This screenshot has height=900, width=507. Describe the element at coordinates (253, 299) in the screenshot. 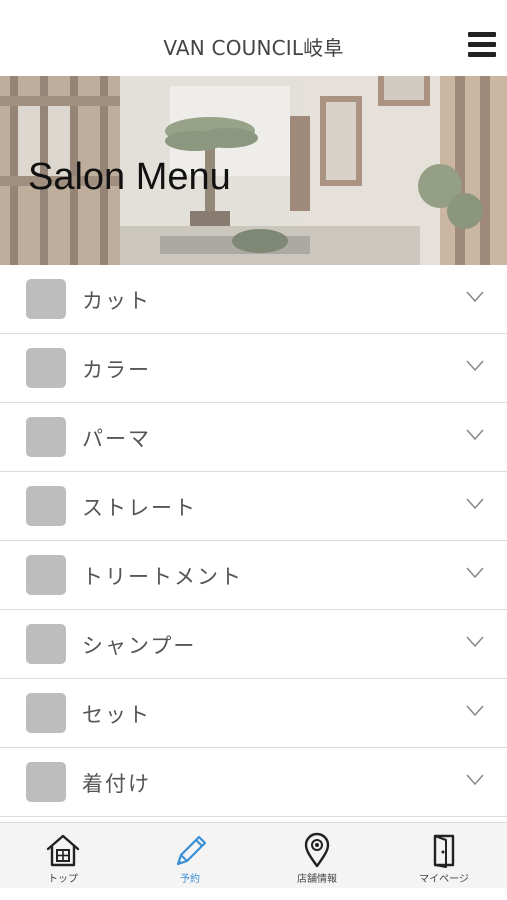

I see `menu-item-cut: カット` at that location.